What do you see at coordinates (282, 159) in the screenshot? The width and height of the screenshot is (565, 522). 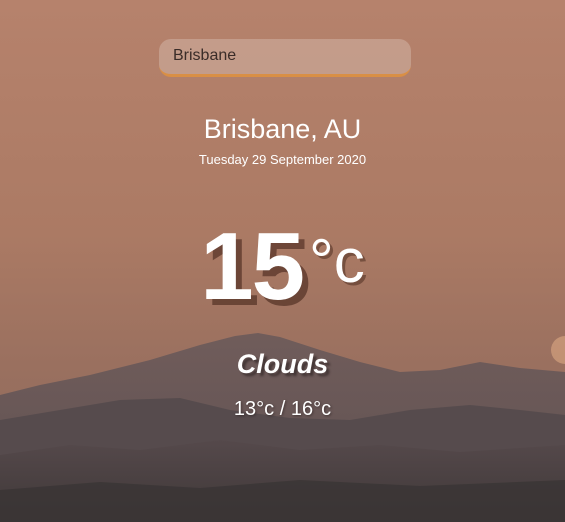 I see `current-date: Tuesday 29 September 2020` at bounding box center [282, 159].